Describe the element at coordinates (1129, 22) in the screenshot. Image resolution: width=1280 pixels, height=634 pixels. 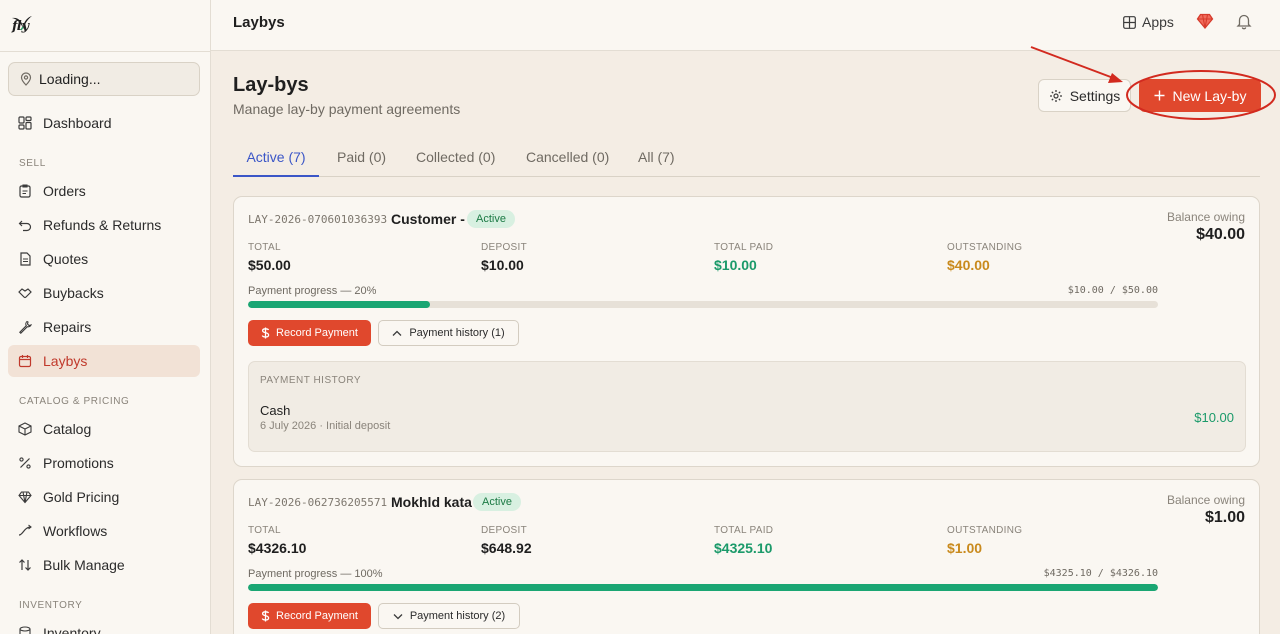
I see `grid-icon` at that location.